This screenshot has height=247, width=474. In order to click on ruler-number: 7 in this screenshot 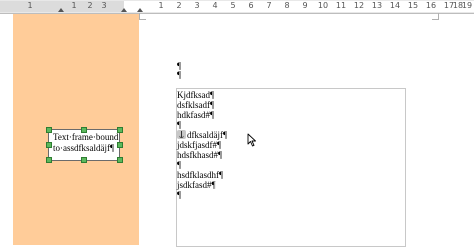, I will do `click(269, 5)`.